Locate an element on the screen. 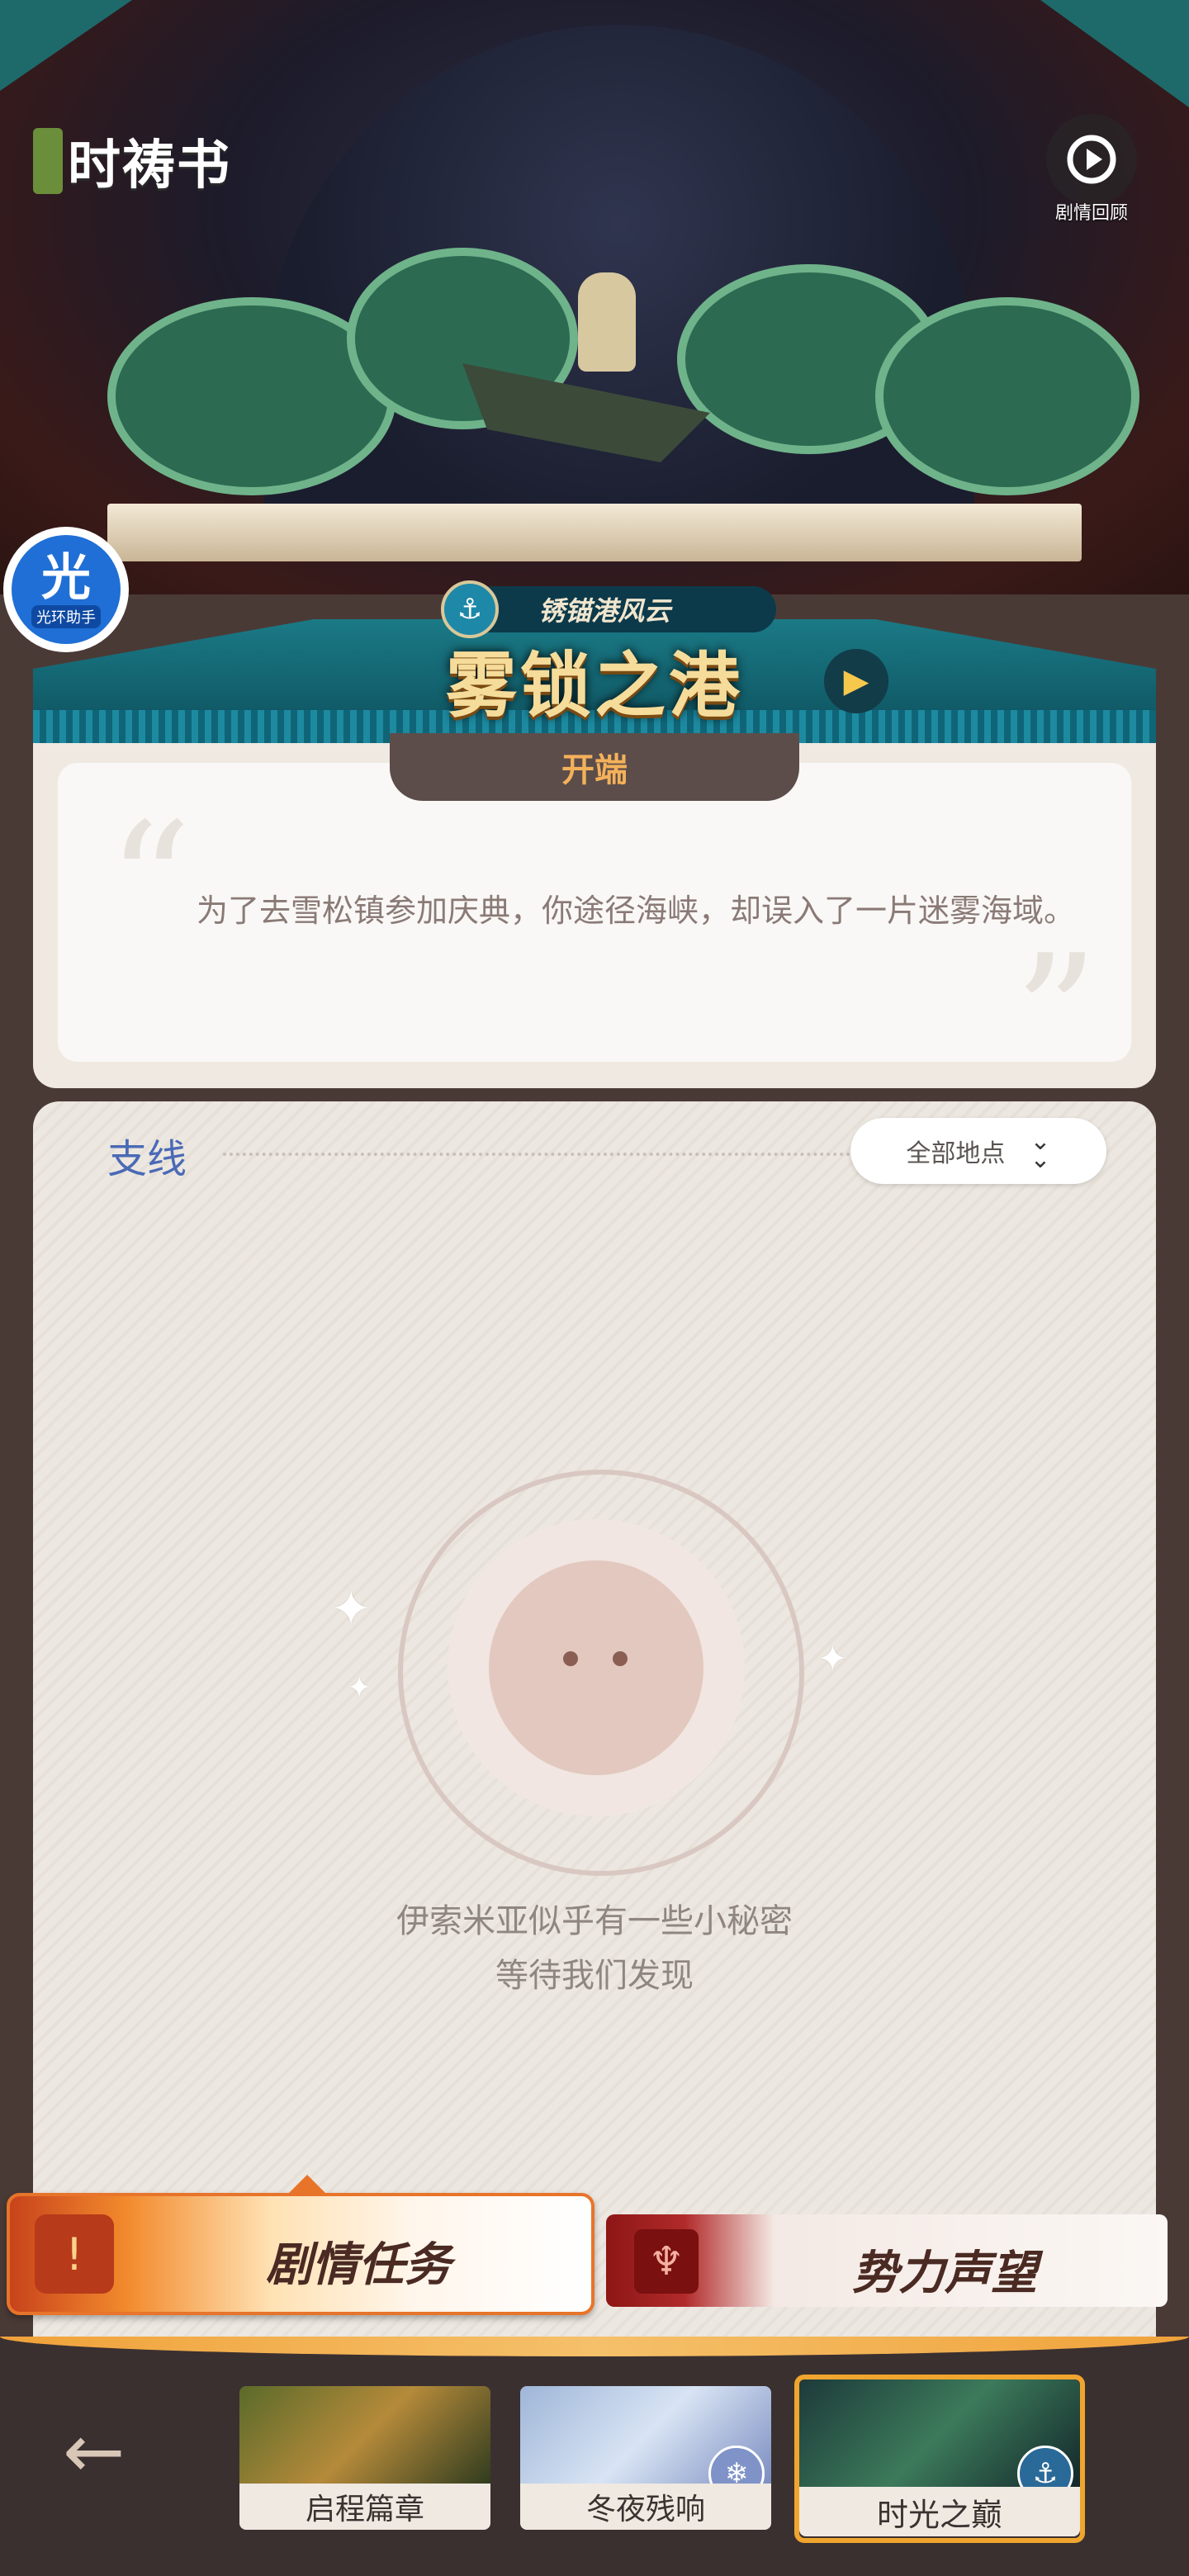  chapter-subtitle-pill: ⚓ 锈锚港风云 is located at coordinates (608, 609).